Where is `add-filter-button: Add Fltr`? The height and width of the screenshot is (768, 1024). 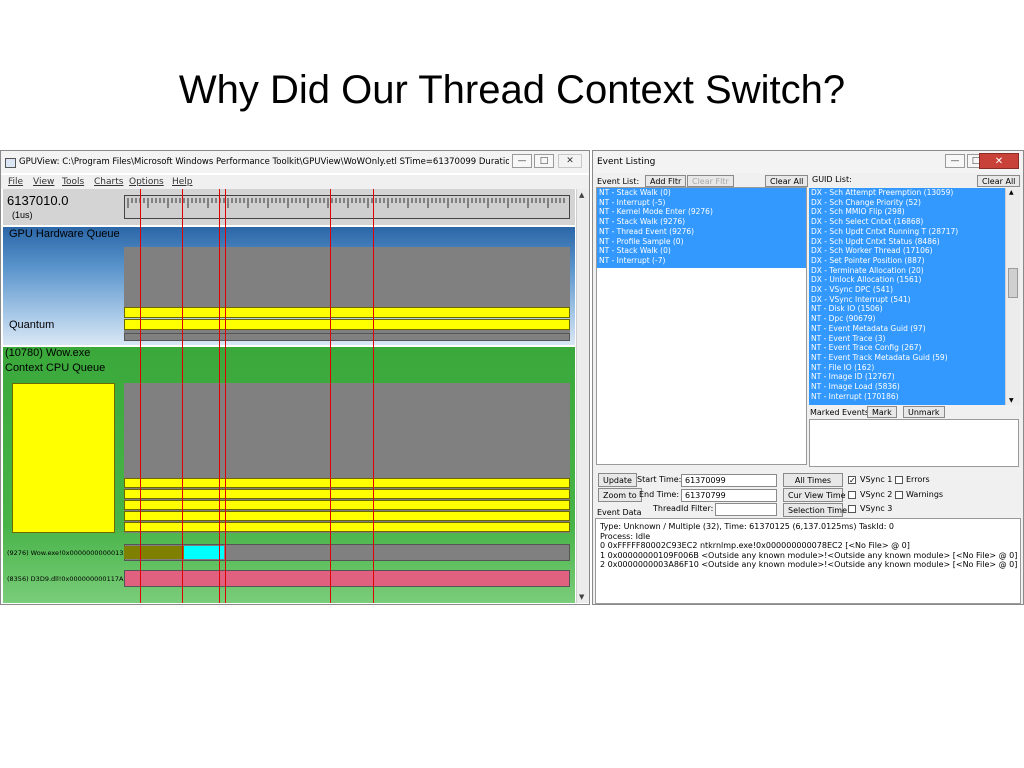 add-filter-button: Add Fltr is located at coordinates (666, 181).